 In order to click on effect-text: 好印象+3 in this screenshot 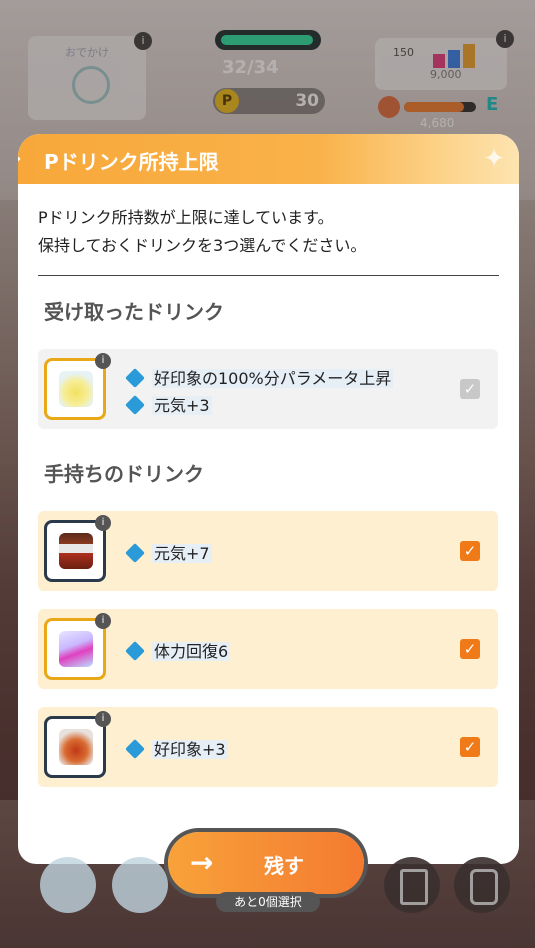, I will do `click(190, 749)`.